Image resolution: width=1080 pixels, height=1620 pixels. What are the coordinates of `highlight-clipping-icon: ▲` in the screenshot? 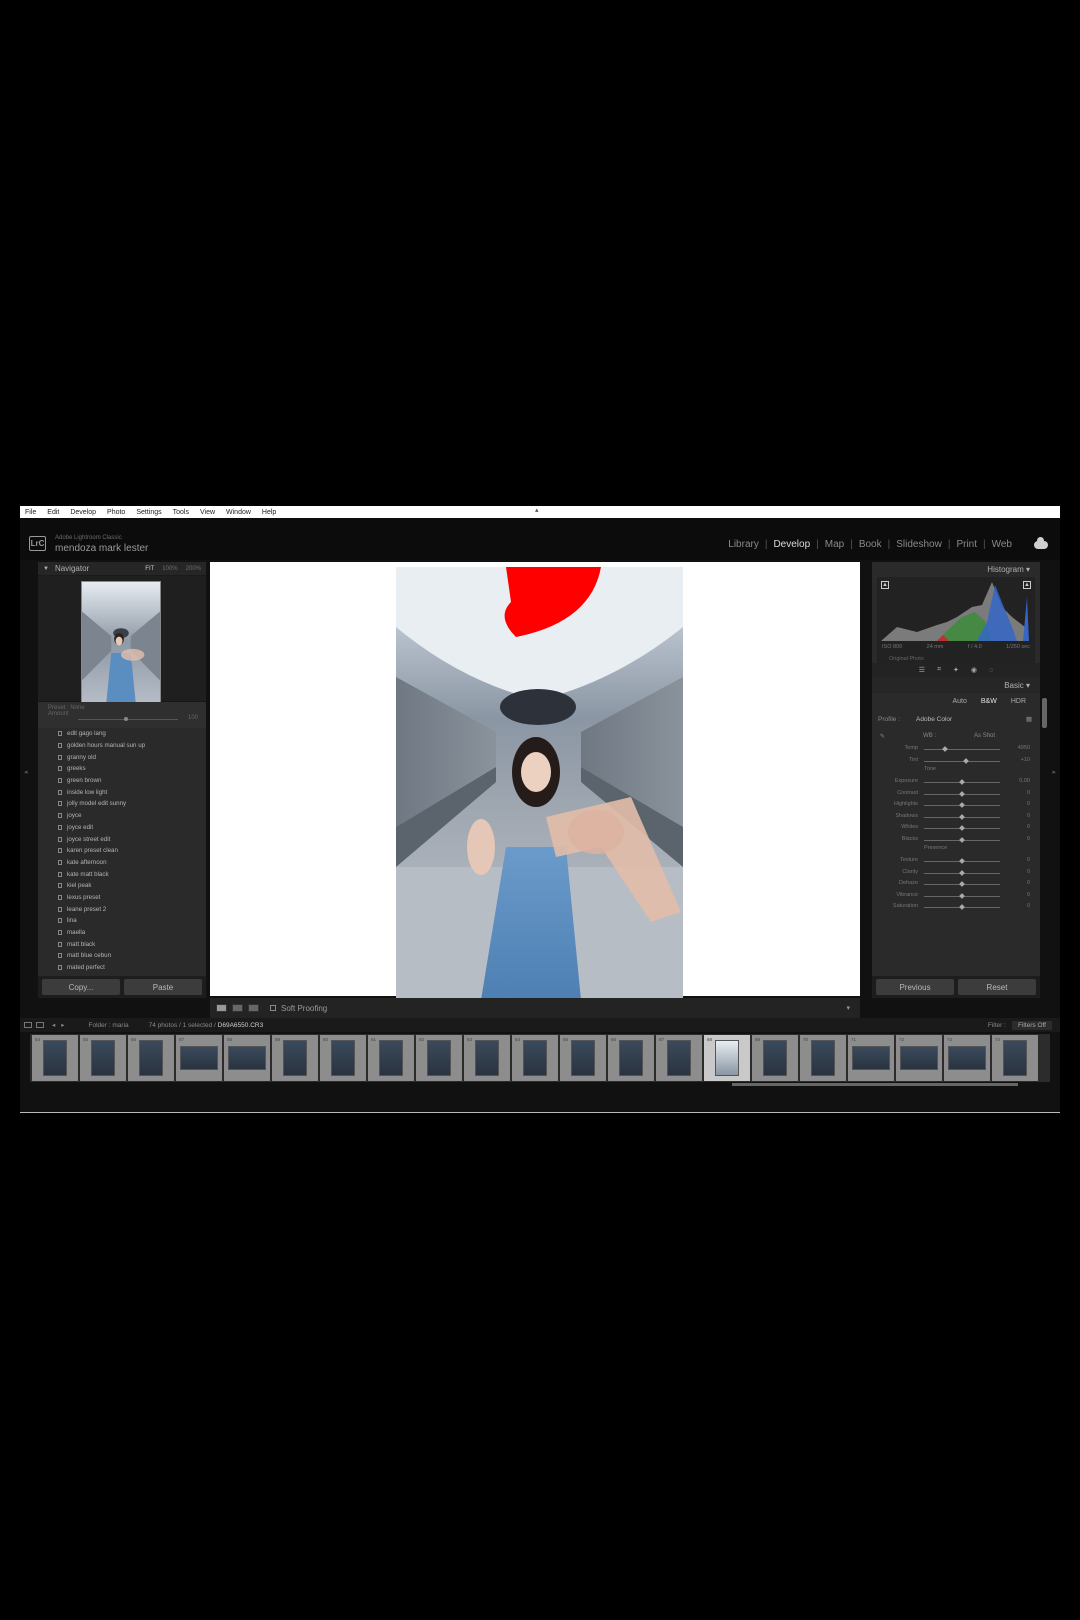 It's located at (1027, 585).